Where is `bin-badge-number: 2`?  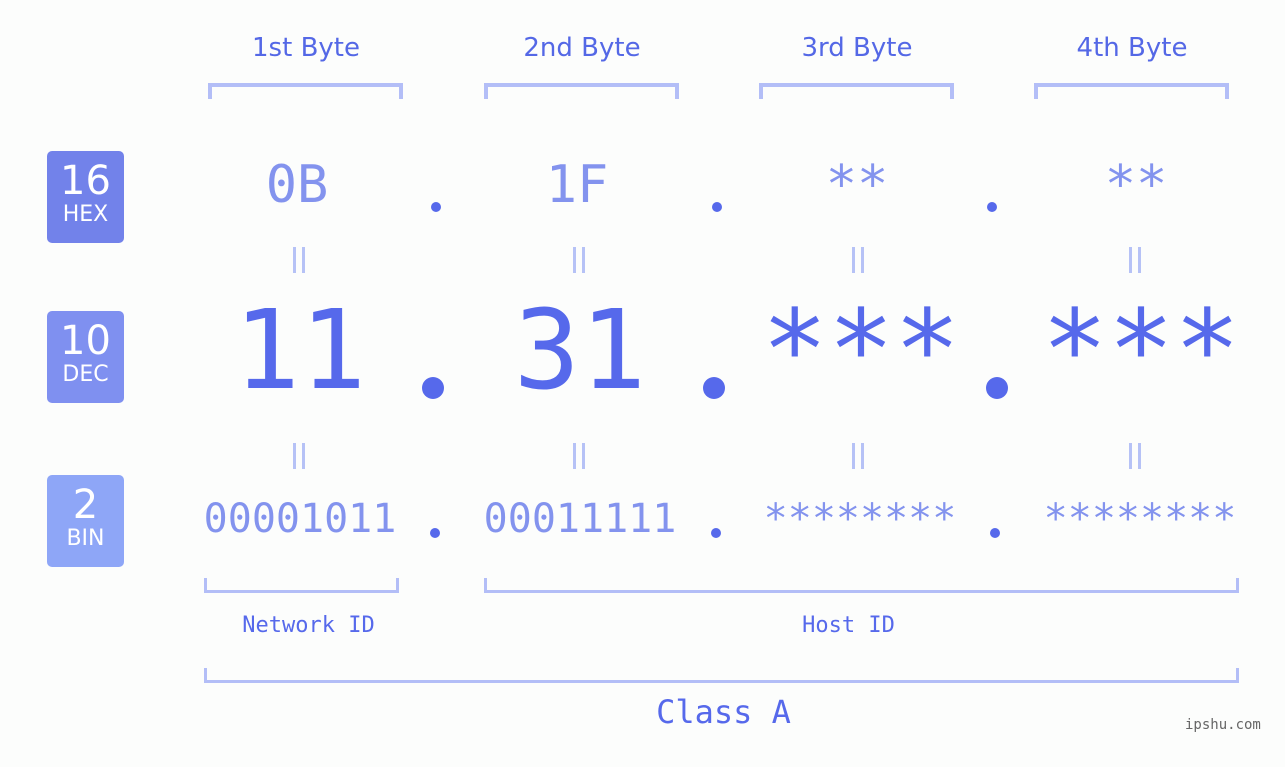 bin-badge-number: 2 is located at coordinates (85, 505).